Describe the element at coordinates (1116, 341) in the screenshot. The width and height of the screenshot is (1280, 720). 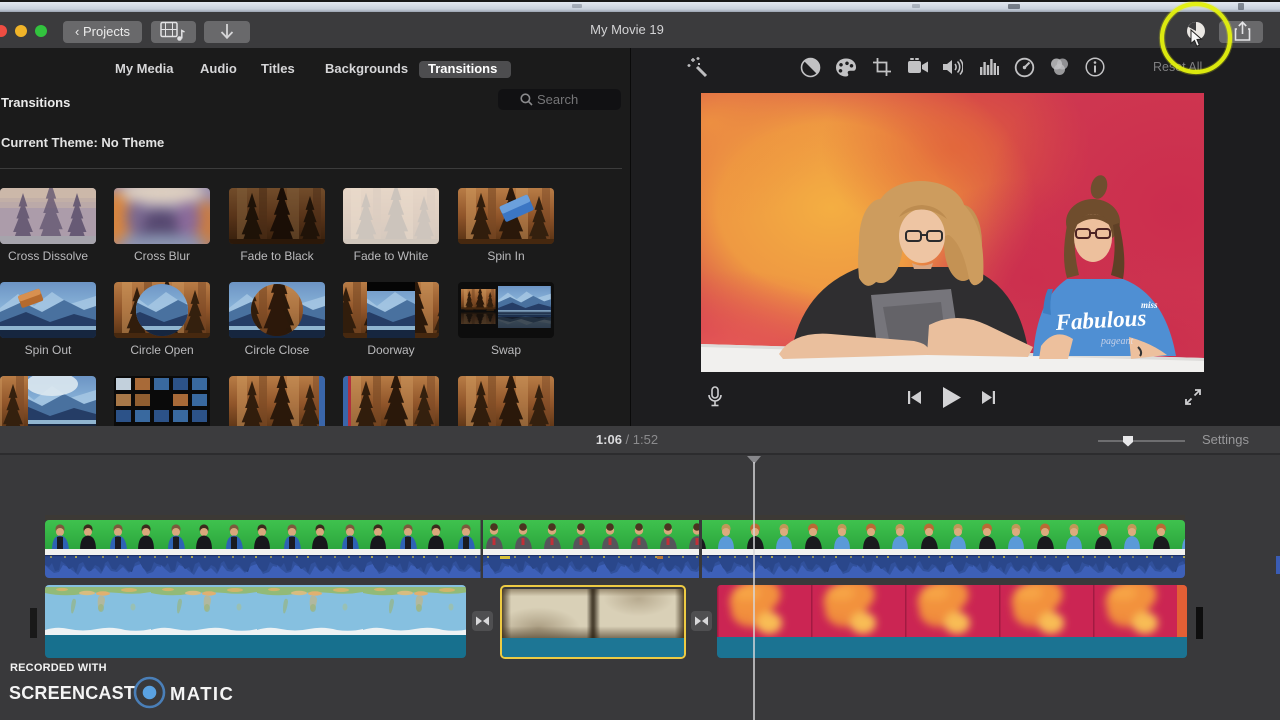
I see `svg-text: pageant` at that location.